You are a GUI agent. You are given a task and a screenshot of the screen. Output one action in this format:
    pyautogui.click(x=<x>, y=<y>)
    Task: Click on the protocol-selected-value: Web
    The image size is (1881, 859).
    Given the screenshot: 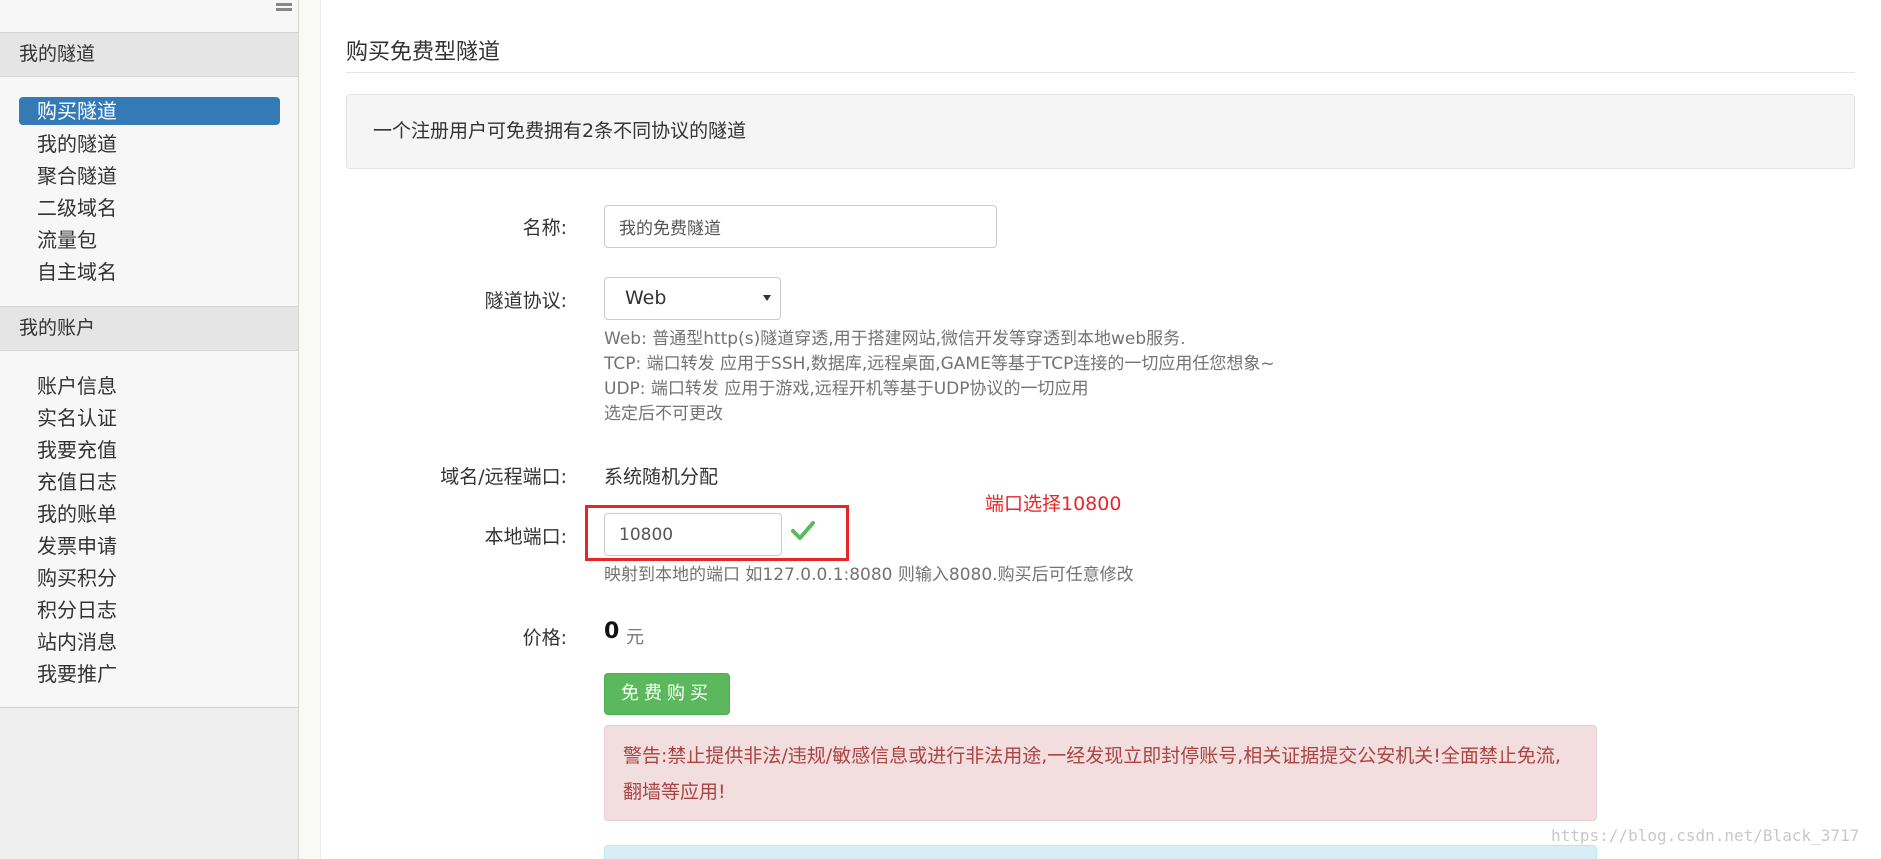 What is the action you would take?
    pyautogui.click(x=646, y=298)
    